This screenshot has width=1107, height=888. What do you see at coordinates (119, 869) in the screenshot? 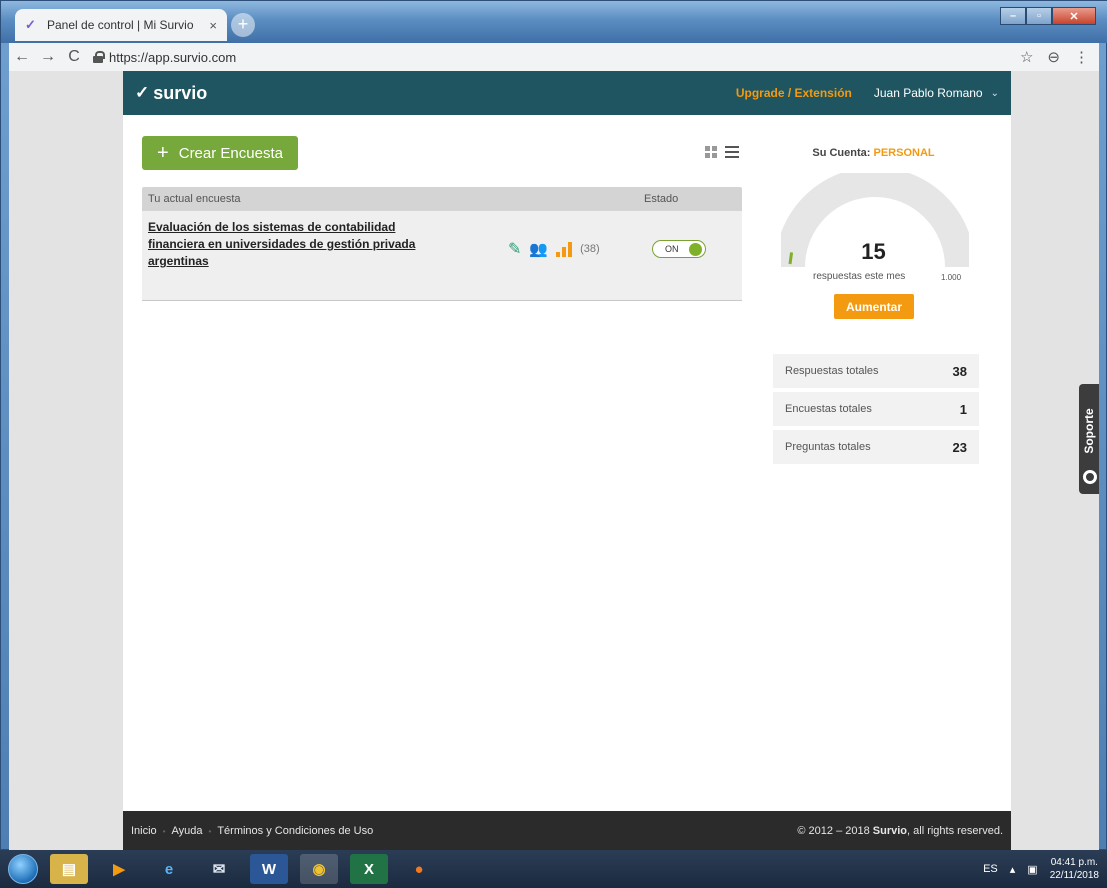
I see `media-player-icon: ▶` at bounding box center [119, 869].